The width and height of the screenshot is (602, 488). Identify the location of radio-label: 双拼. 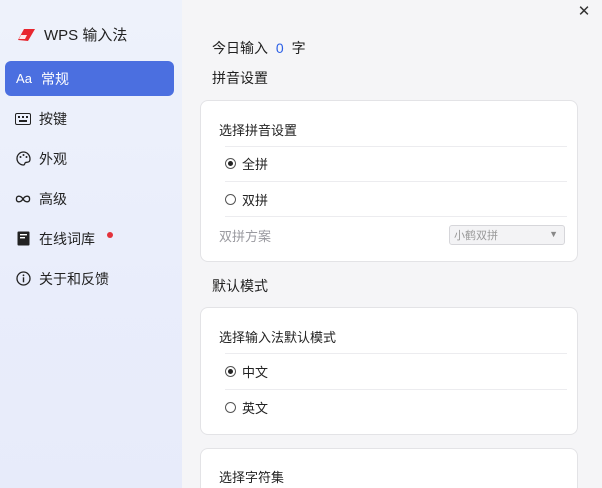
(255, 200).